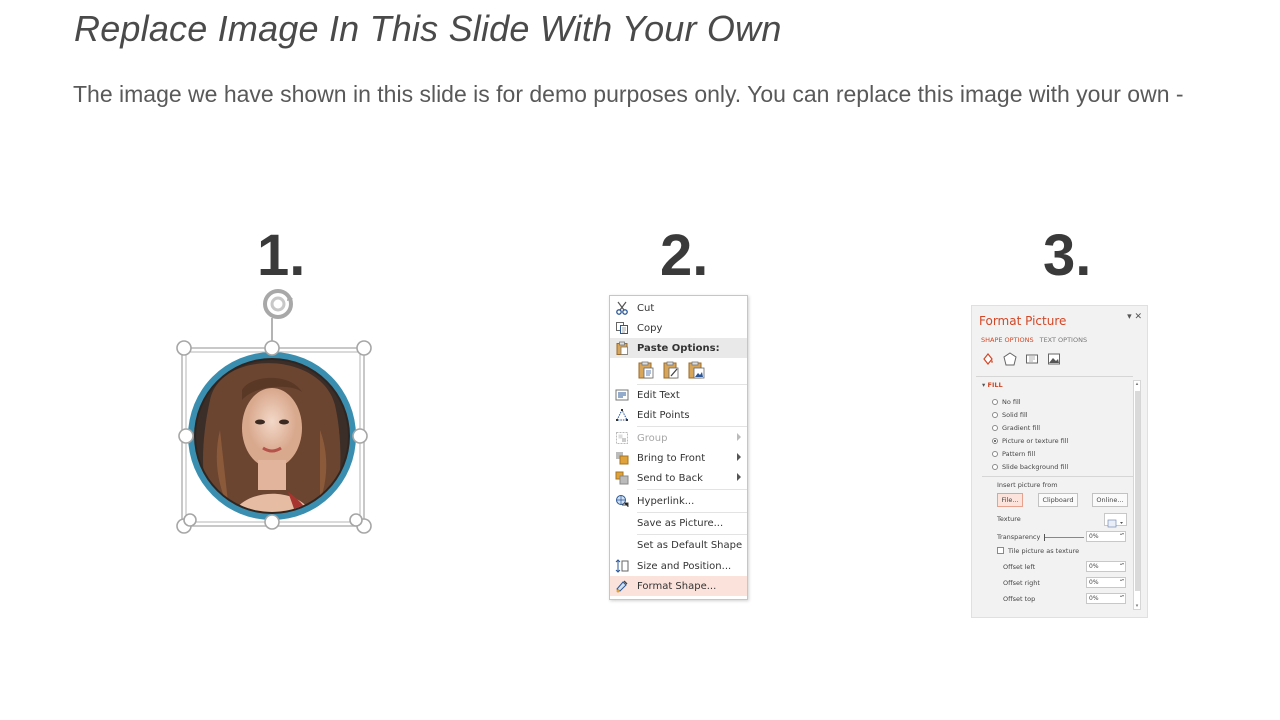  Describe the element at coordinates (1030, 441) in the screenshot. I see `radio-picture-texture-fill: Picture or texture fill` at that location.